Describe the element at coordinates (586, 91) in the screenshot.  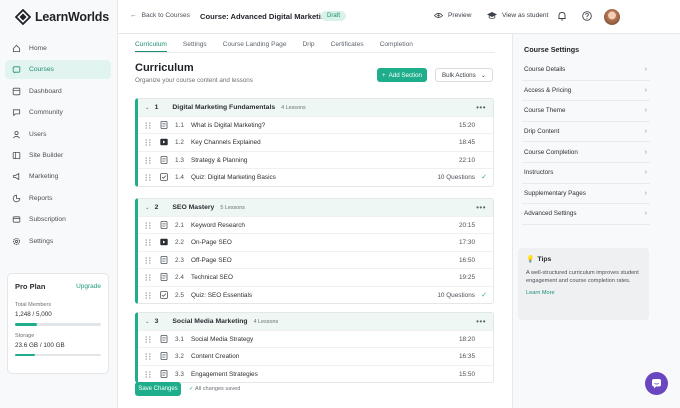
I see `settings-item-access-pricing: Access & Pricing ›` at that location.